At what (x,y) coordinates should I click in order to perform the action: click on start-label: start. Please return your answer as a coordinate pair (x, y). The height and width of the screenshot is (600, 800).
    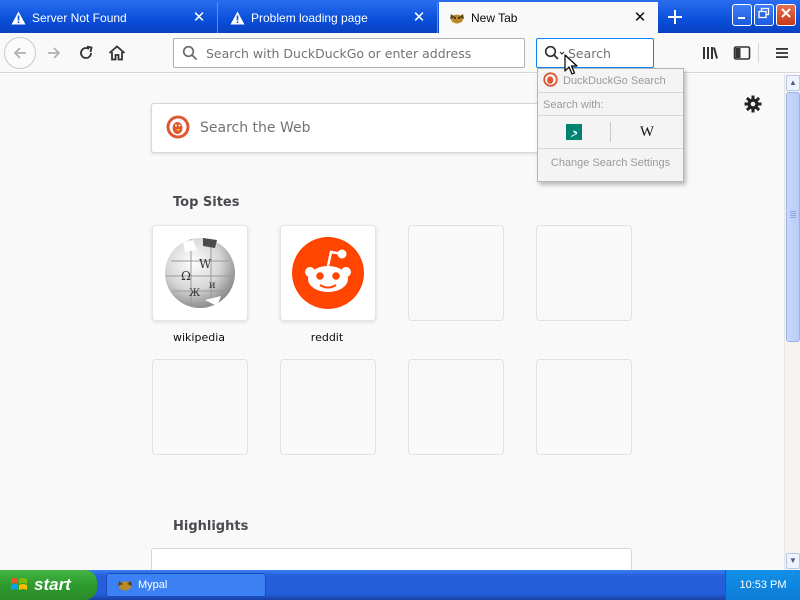
    Looking at the image, I should click on (52, 584).